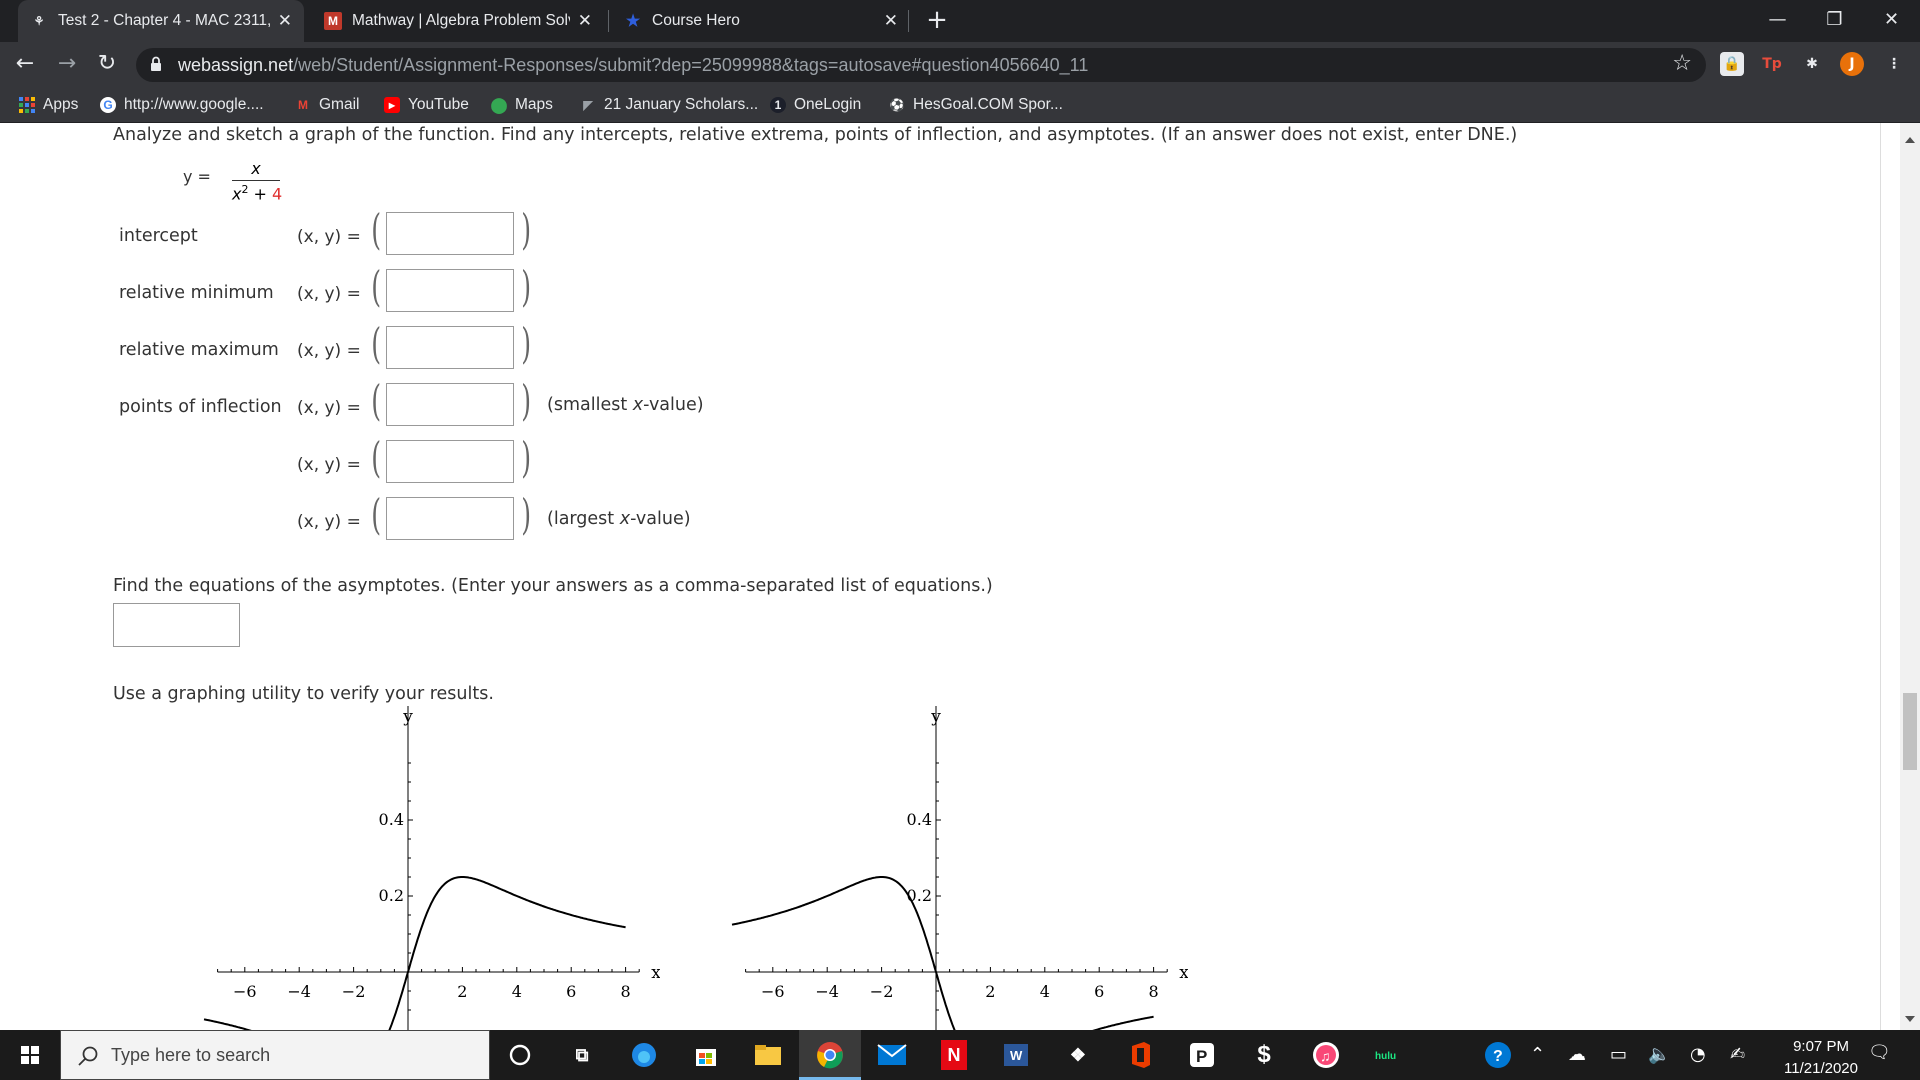  What do you see at coordinates (450, 347) in the screenshot?
I see `relative-maximum-input` at bounding box center [450, 347].